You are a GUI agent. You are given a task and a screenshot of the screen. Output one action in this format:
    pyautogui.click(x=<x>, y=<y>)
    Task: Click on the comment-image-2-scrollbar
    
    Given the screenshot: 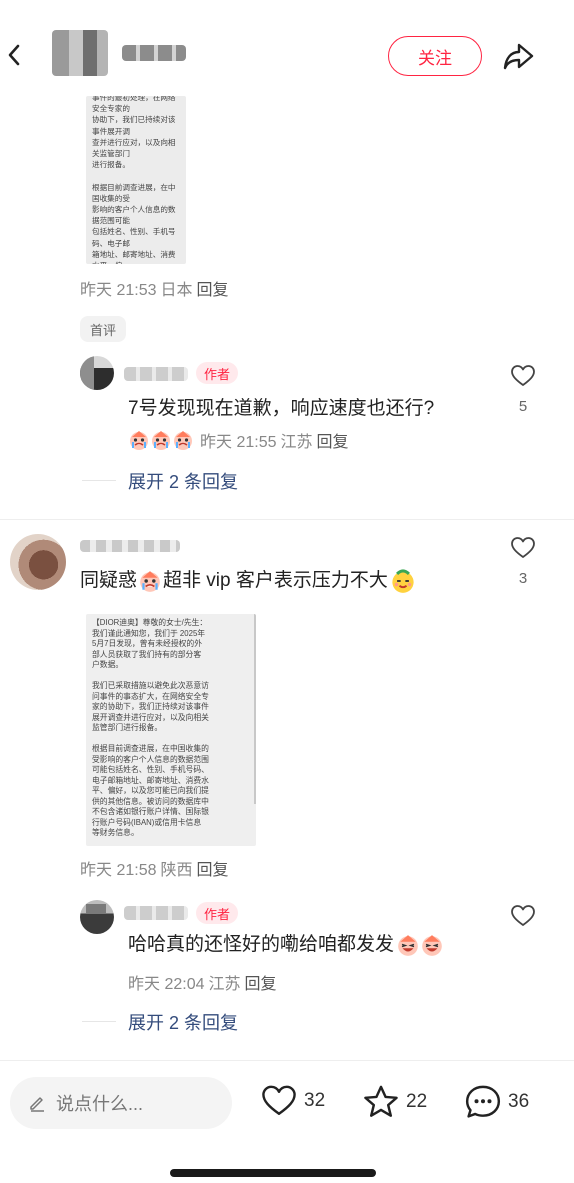 What is the action you would take?
    pyautogui.click(x=255, y=709)
    